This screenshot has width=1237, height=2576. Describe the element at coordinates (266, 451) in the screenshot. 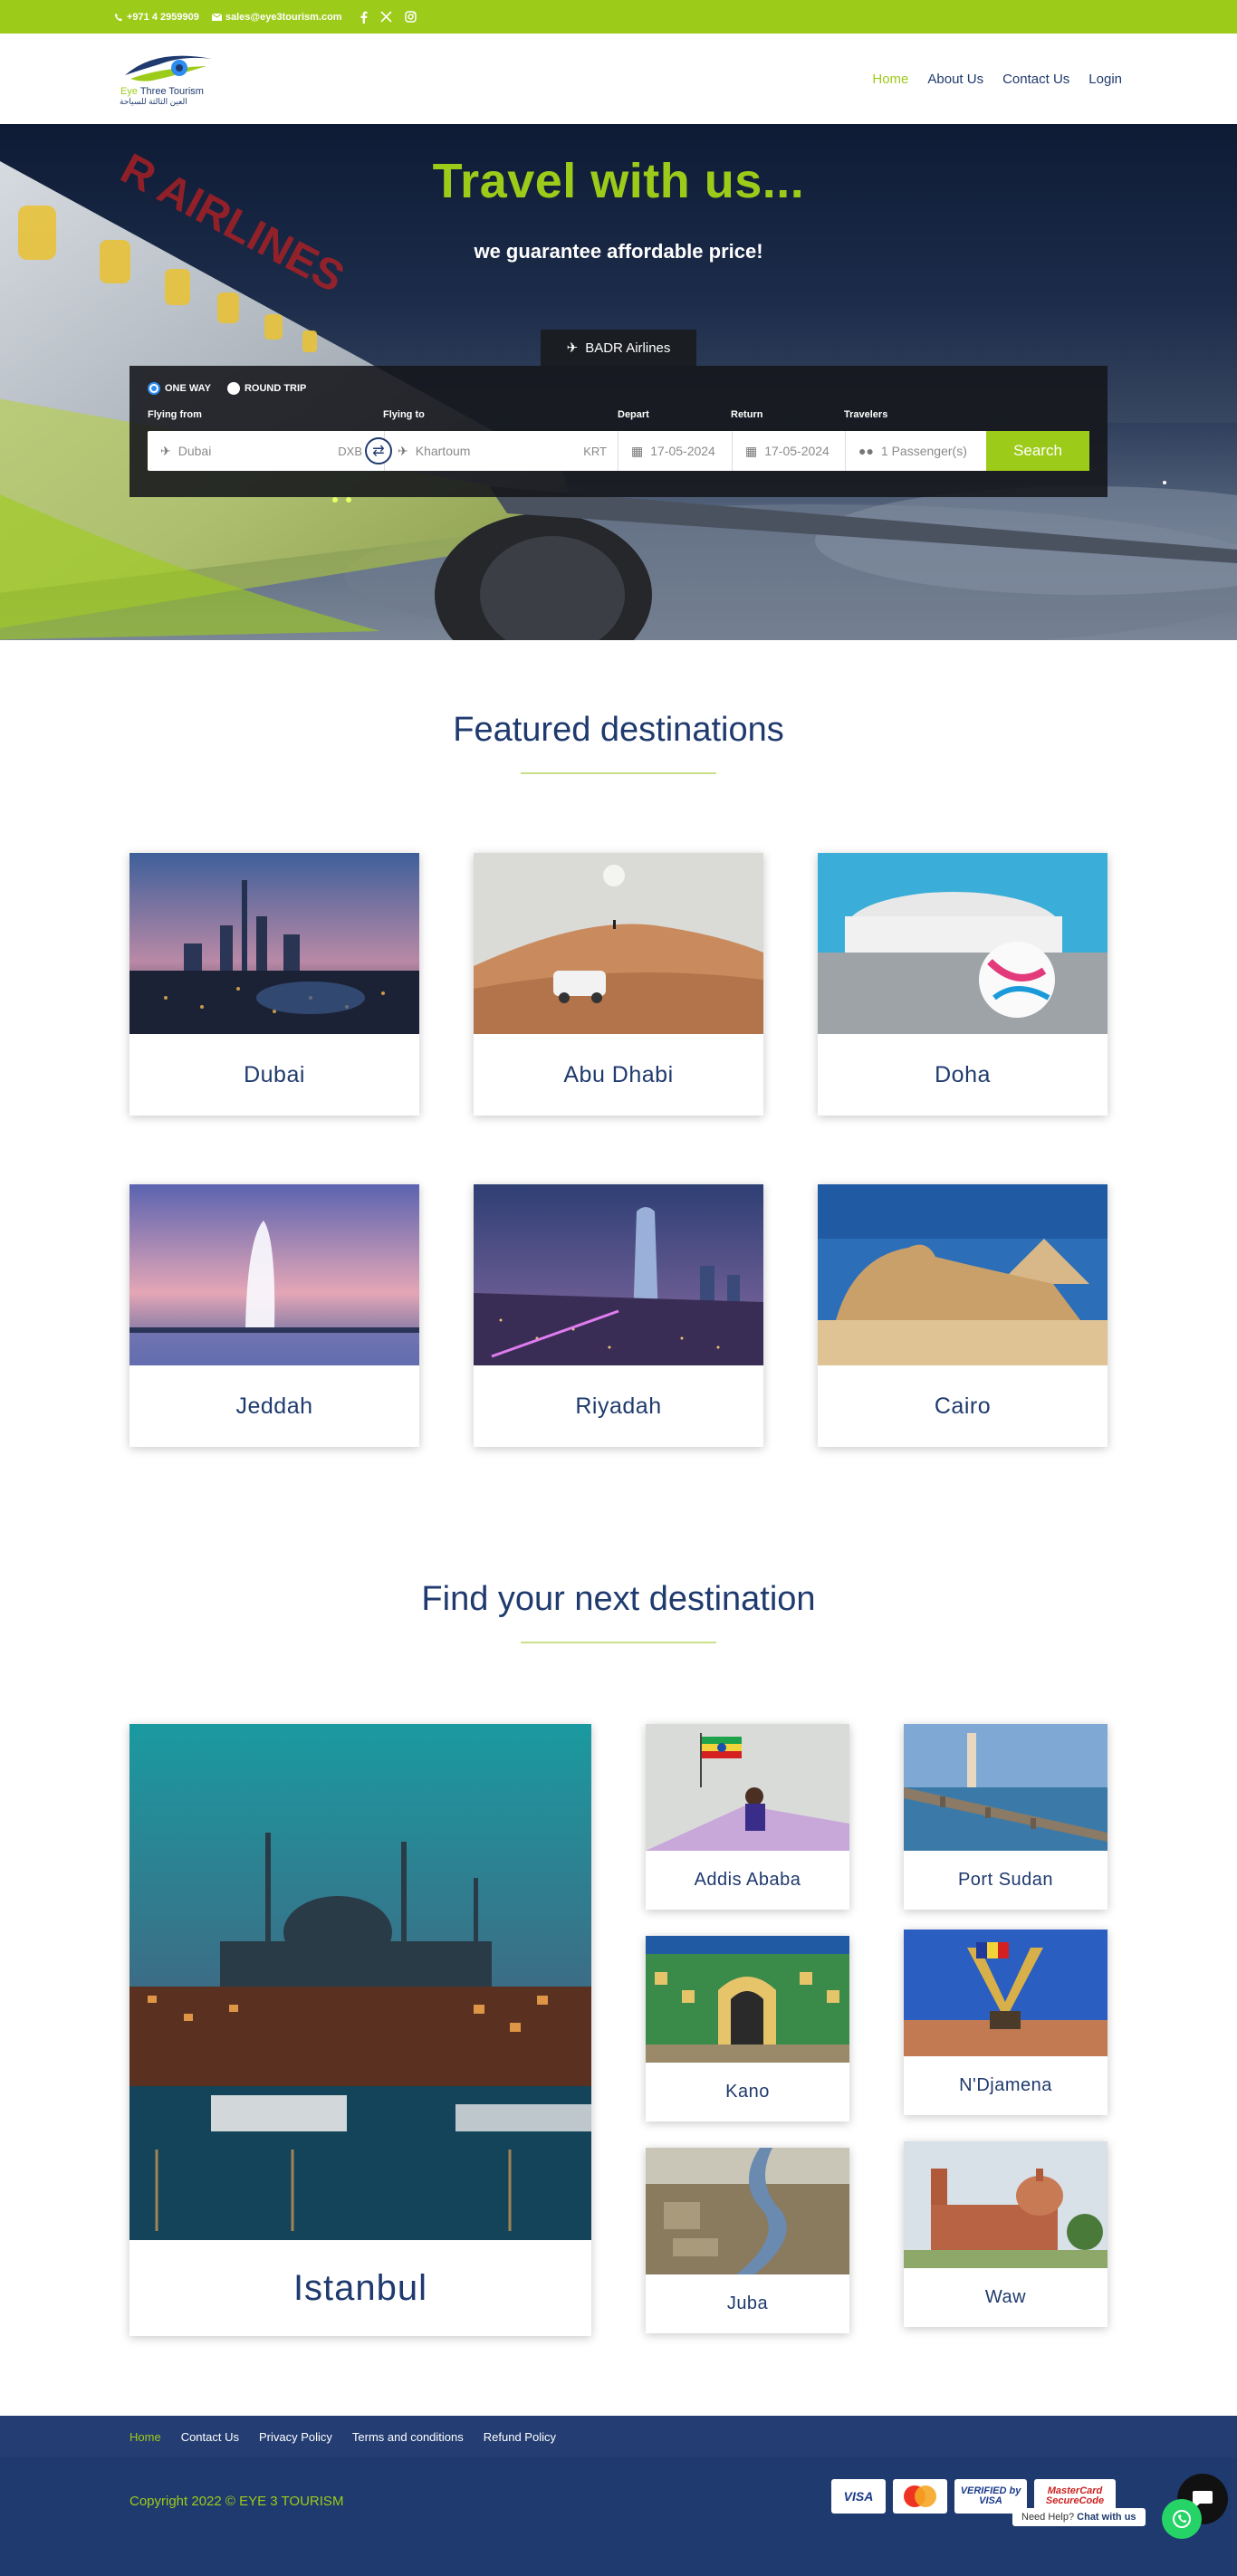

I see `flying-from-field: ✈ Dubai DXB` at that location.